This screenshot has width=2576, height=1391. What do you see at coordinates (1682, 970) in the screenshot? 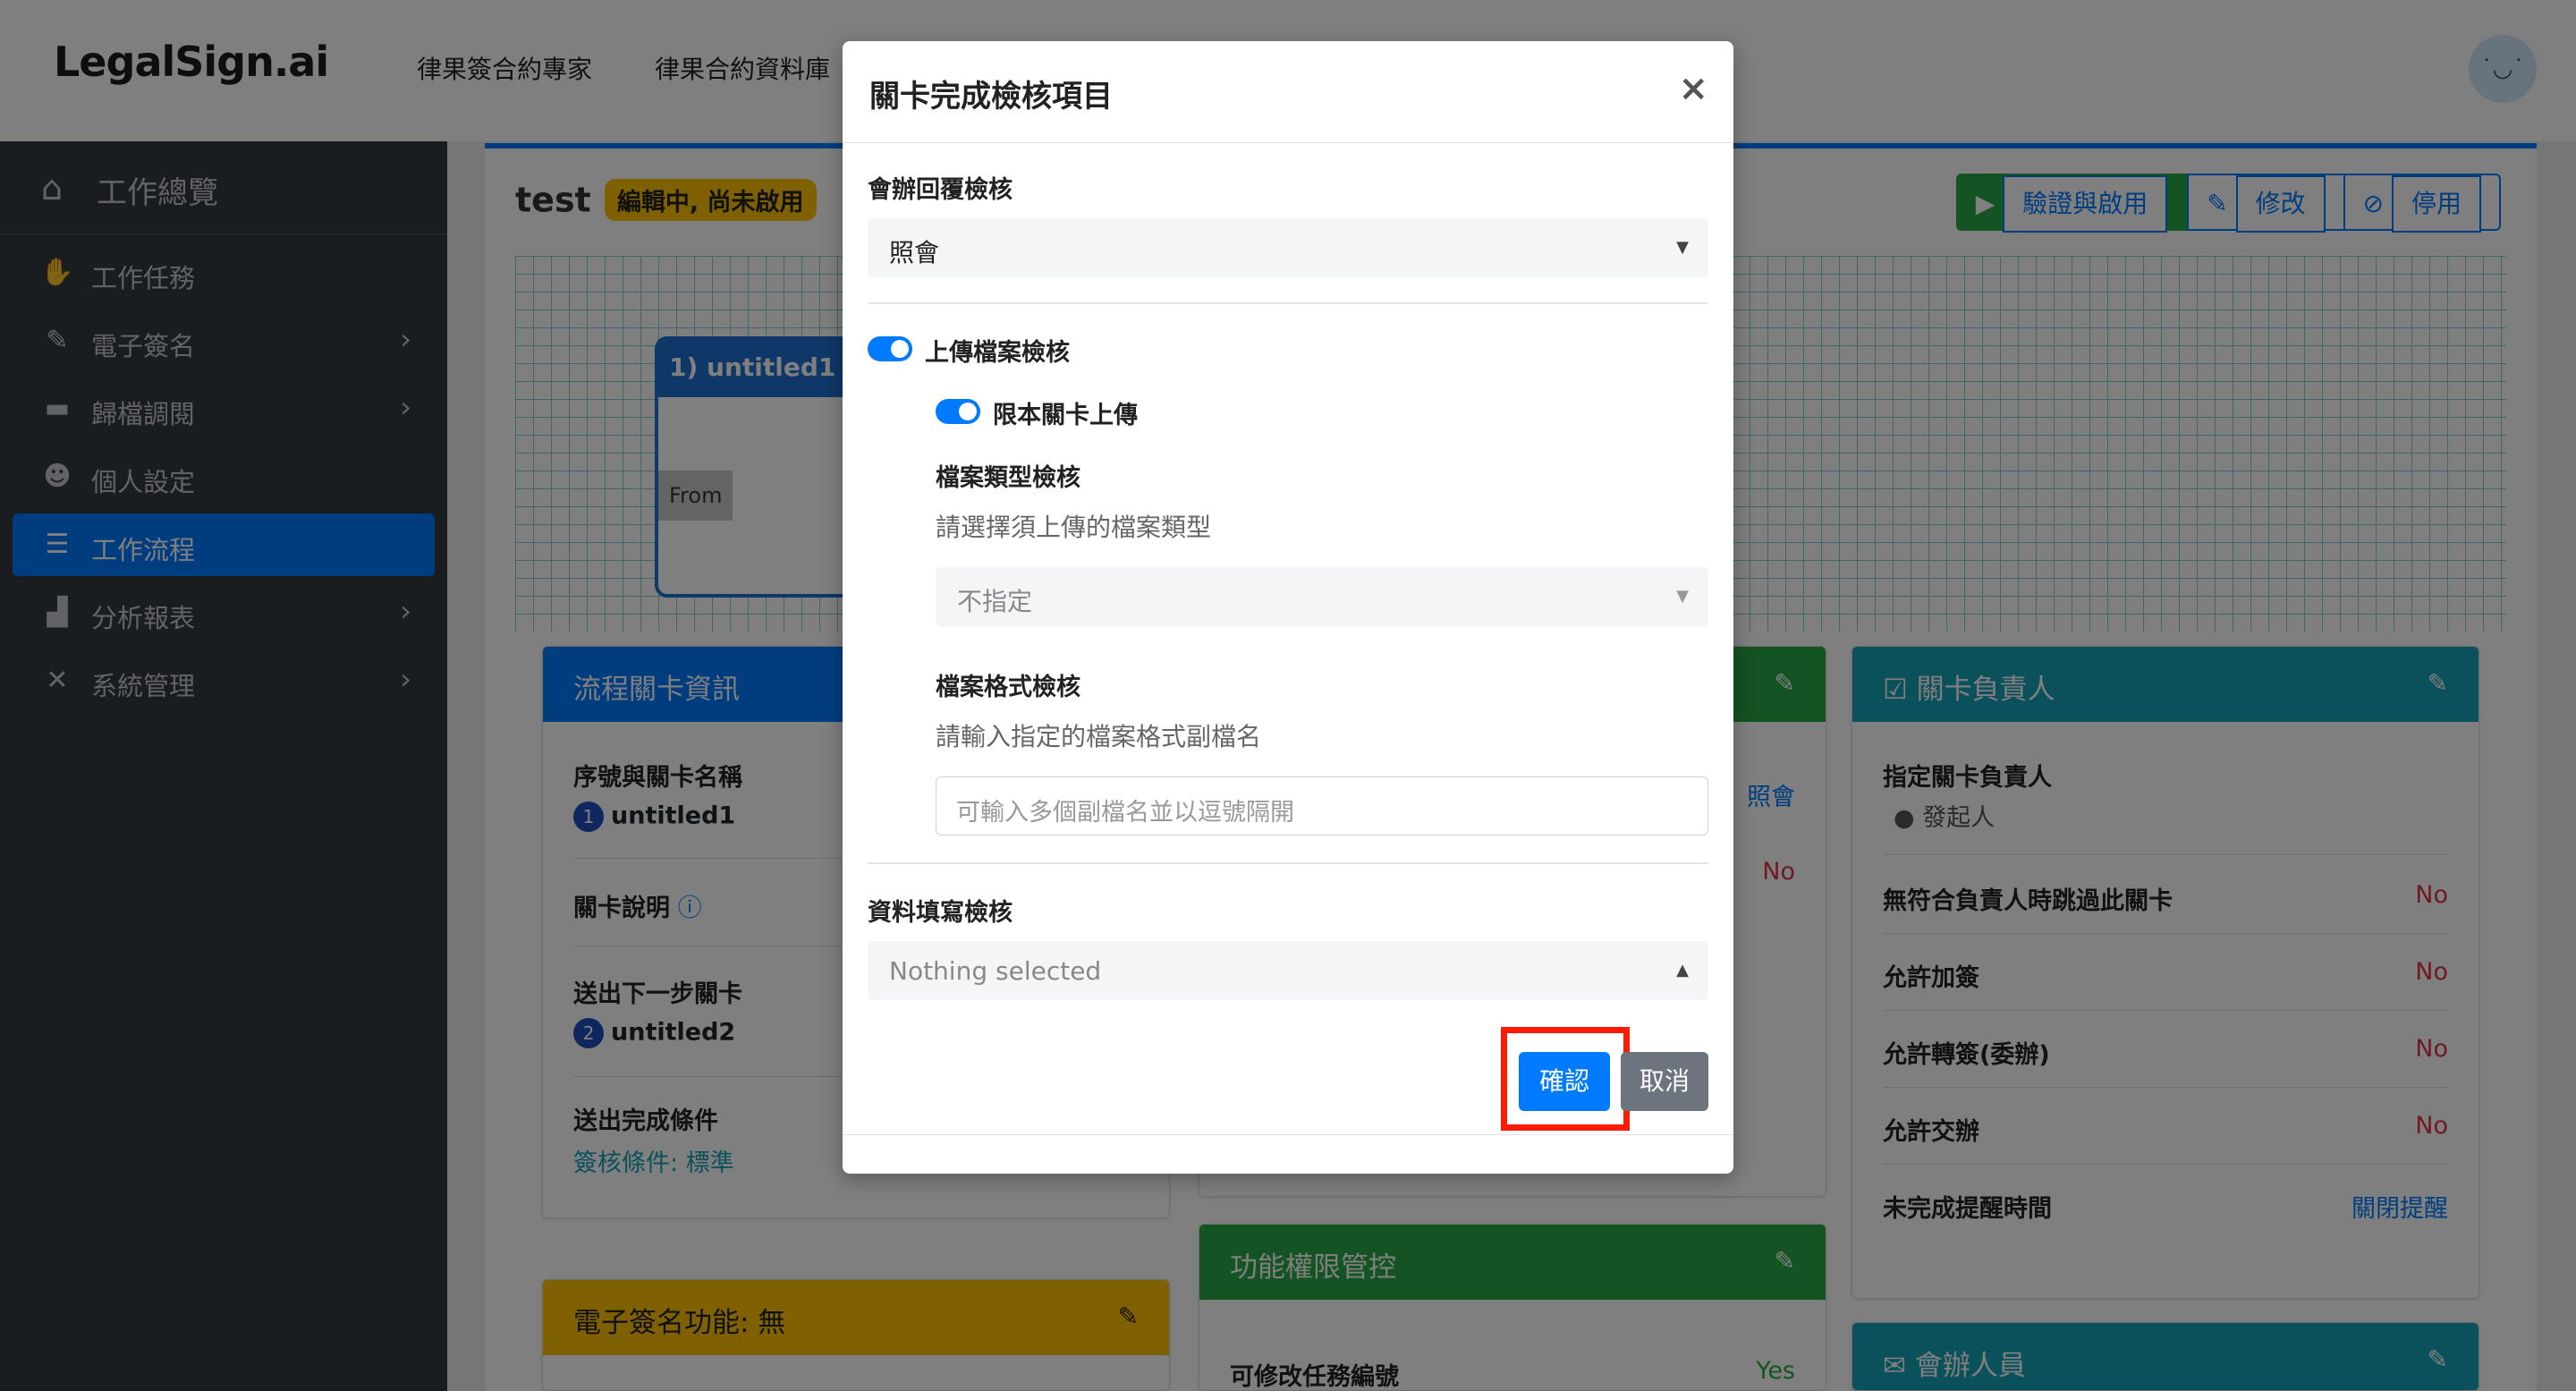
I see `caret-up-icon: ▲` at bounding box center [1682, 970].